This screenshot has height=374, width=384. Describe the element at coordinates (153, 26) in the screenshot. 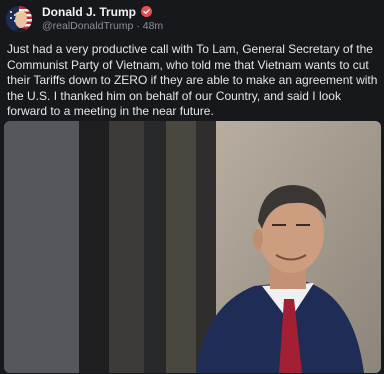

I see `post-timestamp: 48m` at that location.